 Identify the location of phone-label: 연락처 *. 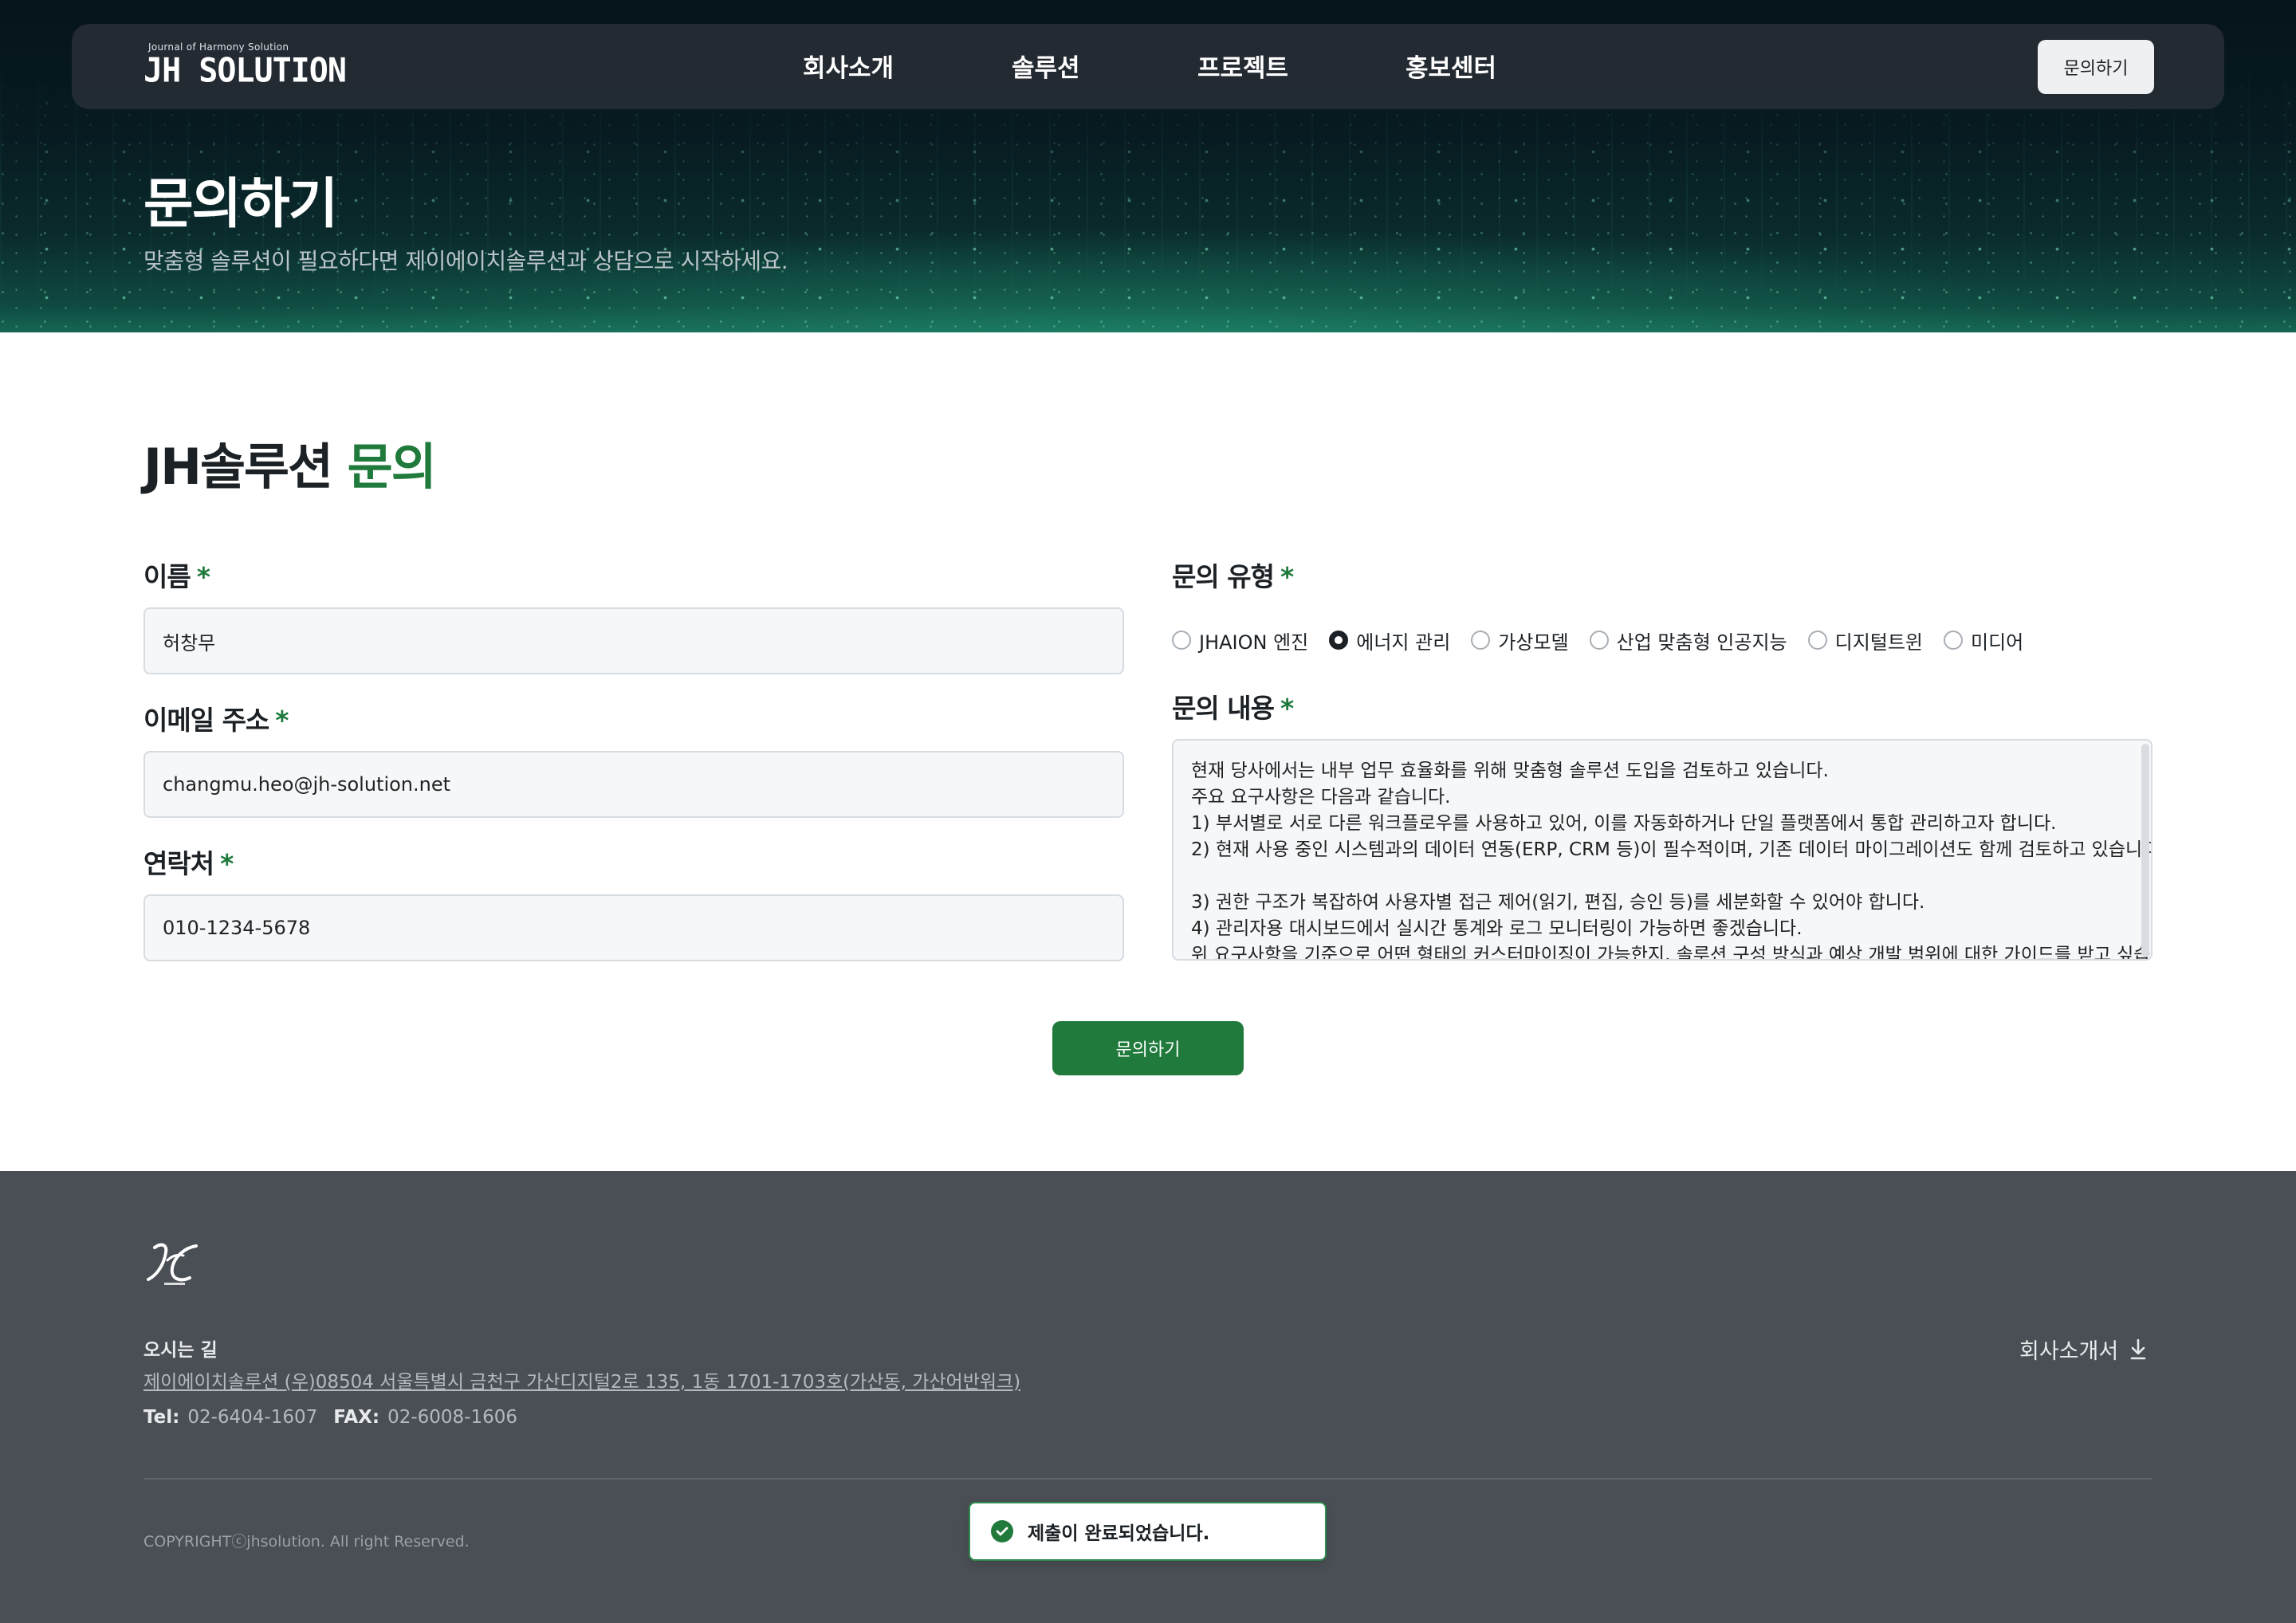
(189, 862).